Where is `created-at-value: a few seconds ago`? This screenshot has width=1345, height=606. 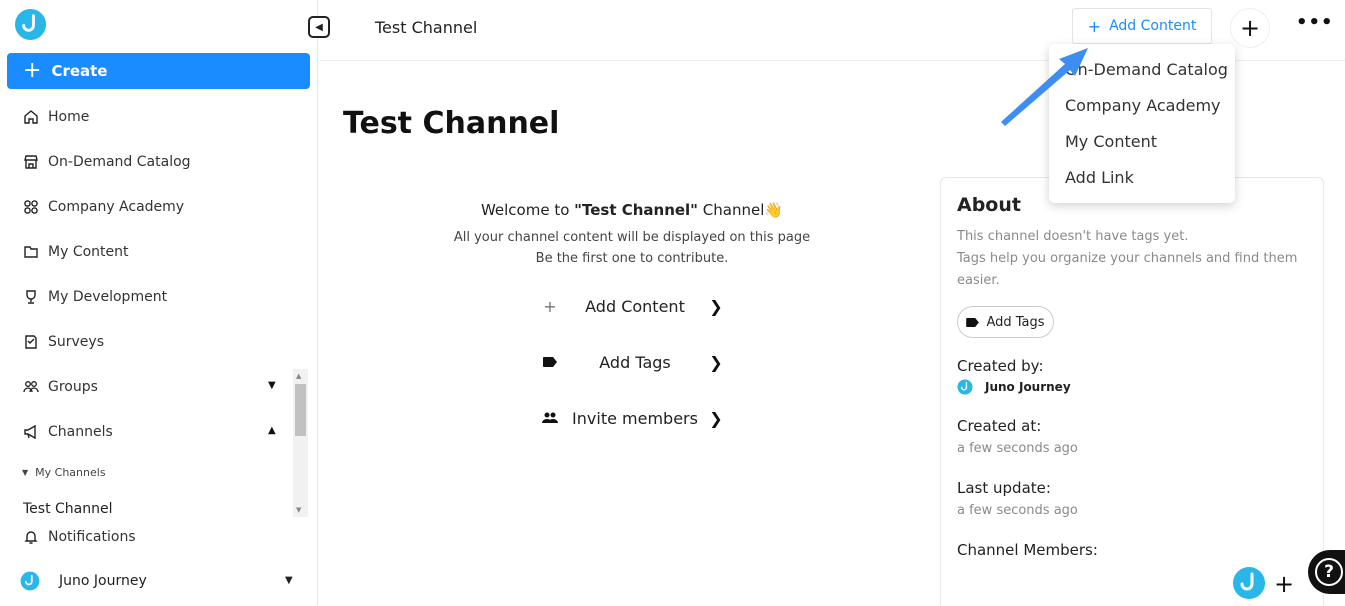
created-at-value: a few seconds ago is located at coordinates (1017, 448).